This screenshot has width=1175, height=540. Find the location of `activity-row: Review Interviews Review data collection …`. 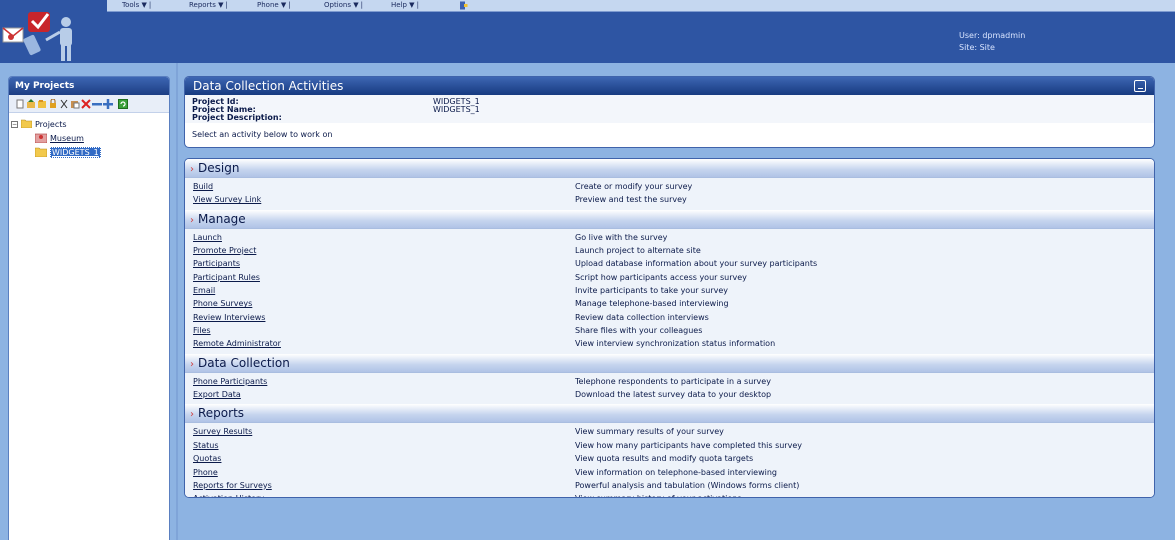

activity-row: Review Interviews Review data collection … is located at coordinates (669, 317).